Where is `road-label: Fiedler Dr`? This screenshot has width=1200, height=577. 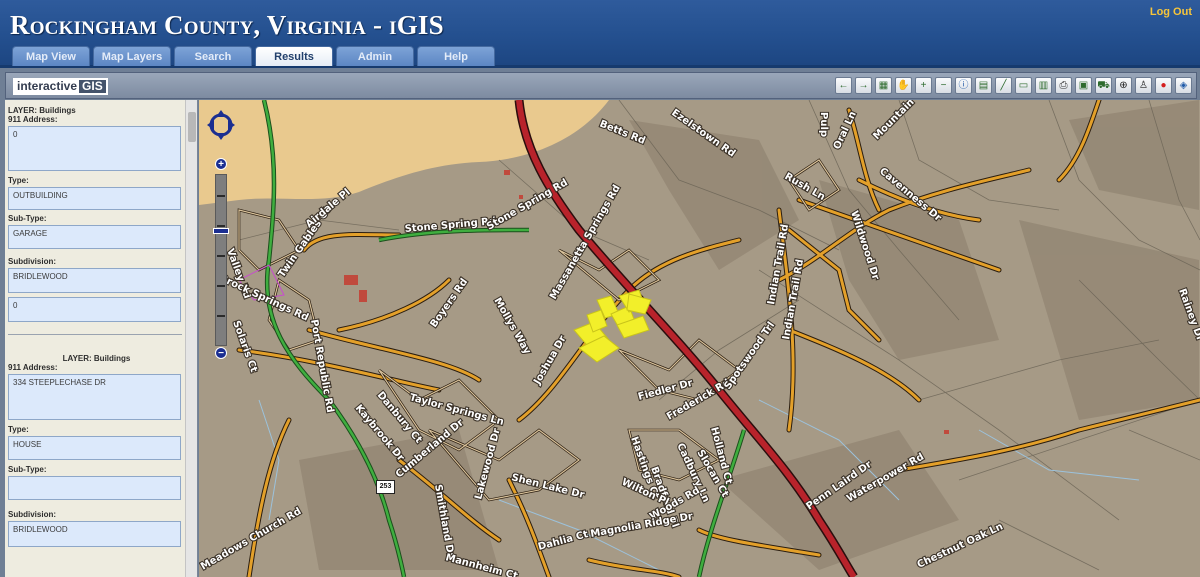
road-label: Fiedler Dr is located at coordinates (665, 390).